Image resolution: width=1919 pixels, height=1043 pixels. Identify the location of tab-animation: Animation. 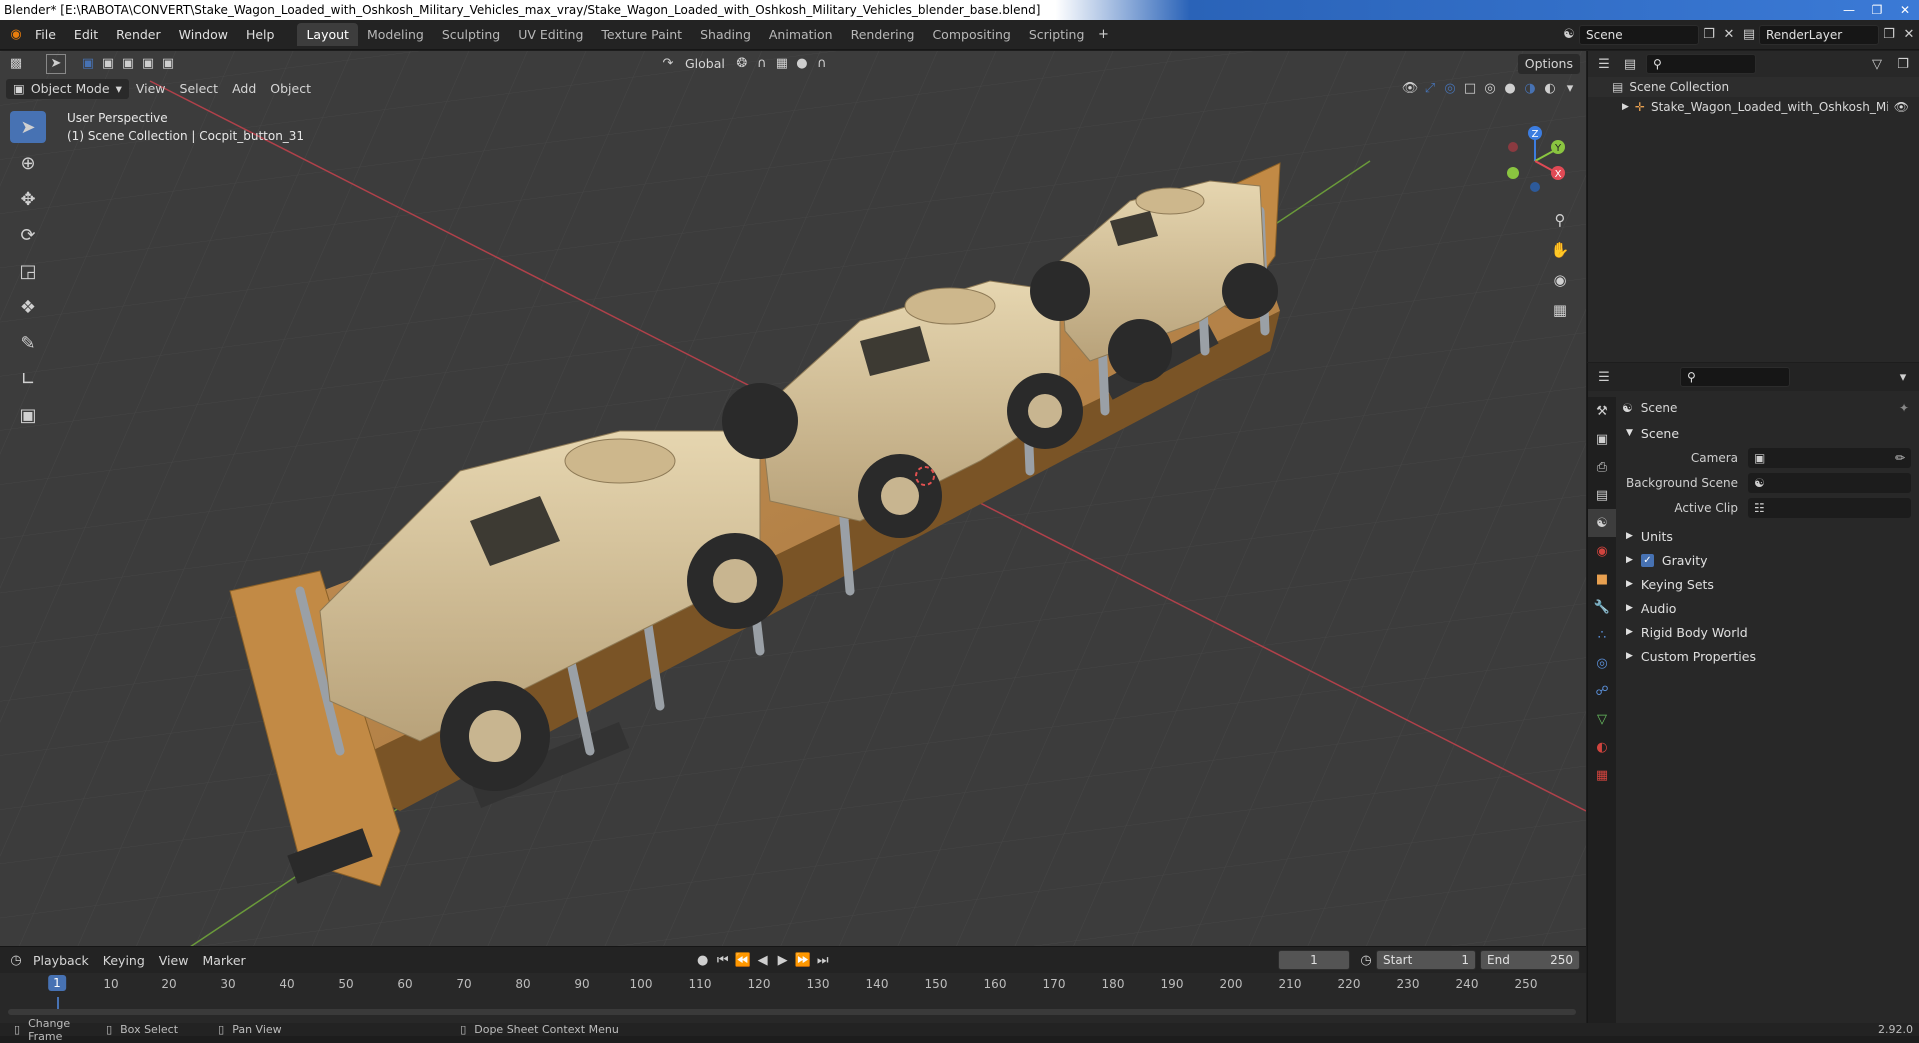
(801, 34).